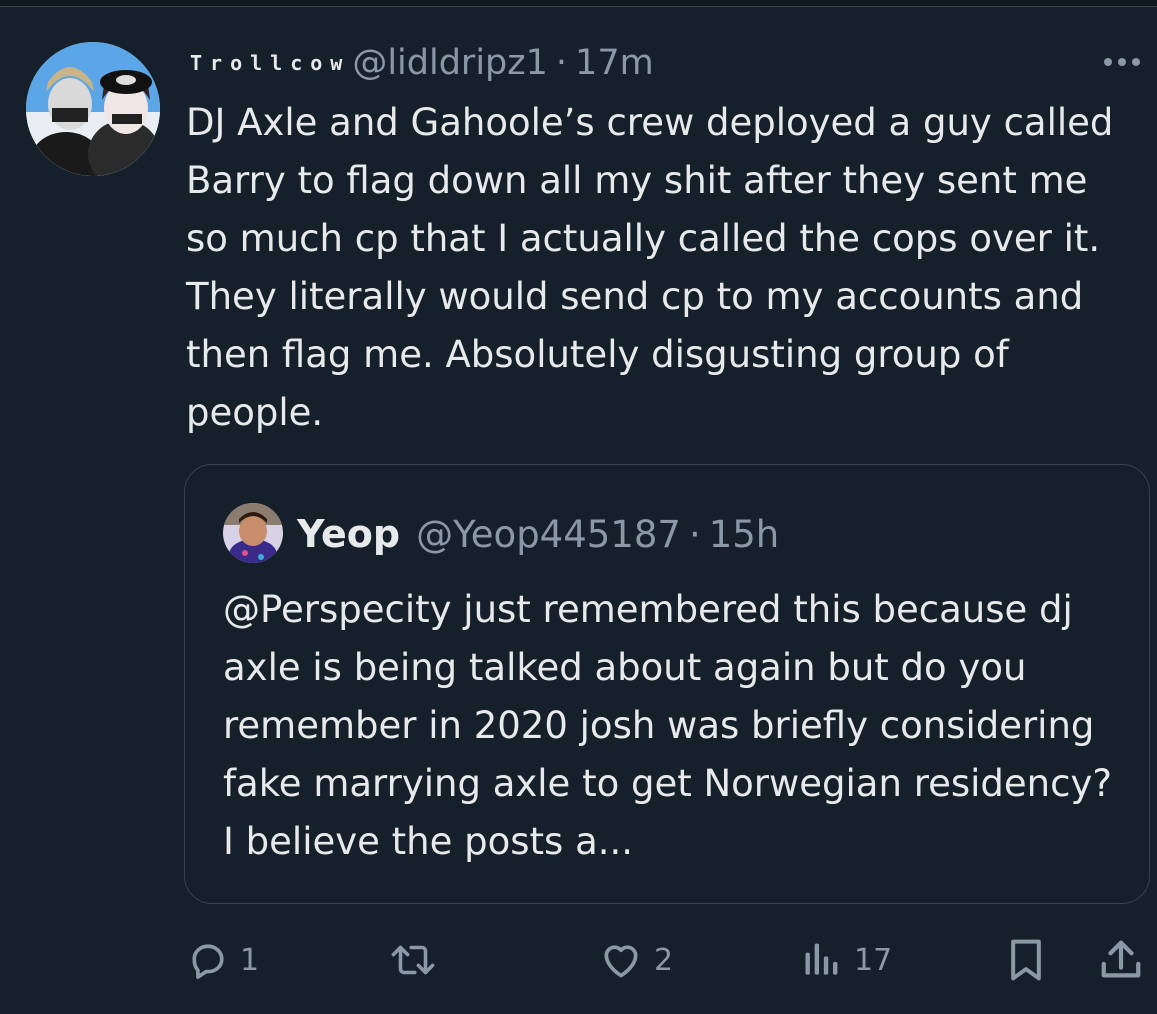  I want to click on quoted-display-name: Yeop, so click(349, 534).